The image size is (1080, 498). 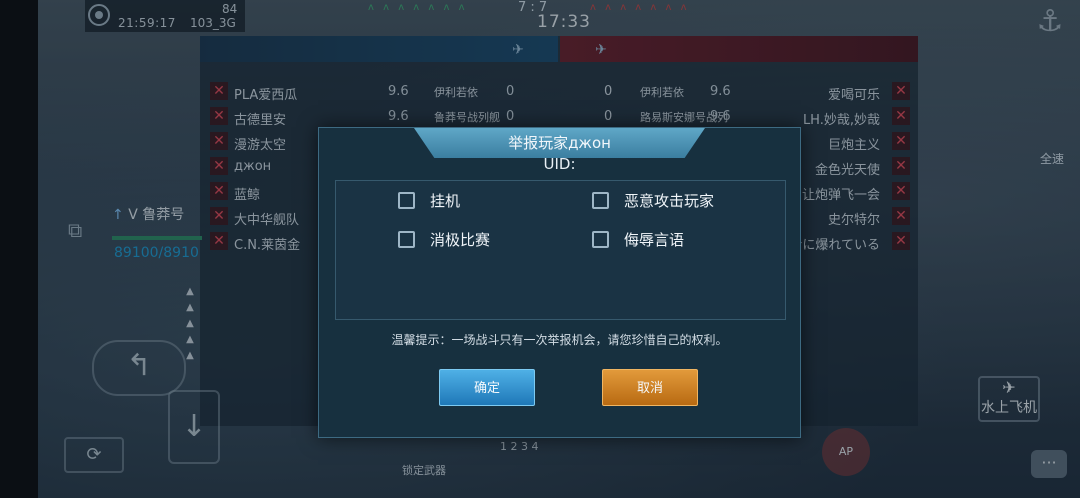 I want to click on option-label: 侮辱言语, so click(x=654, y=239).